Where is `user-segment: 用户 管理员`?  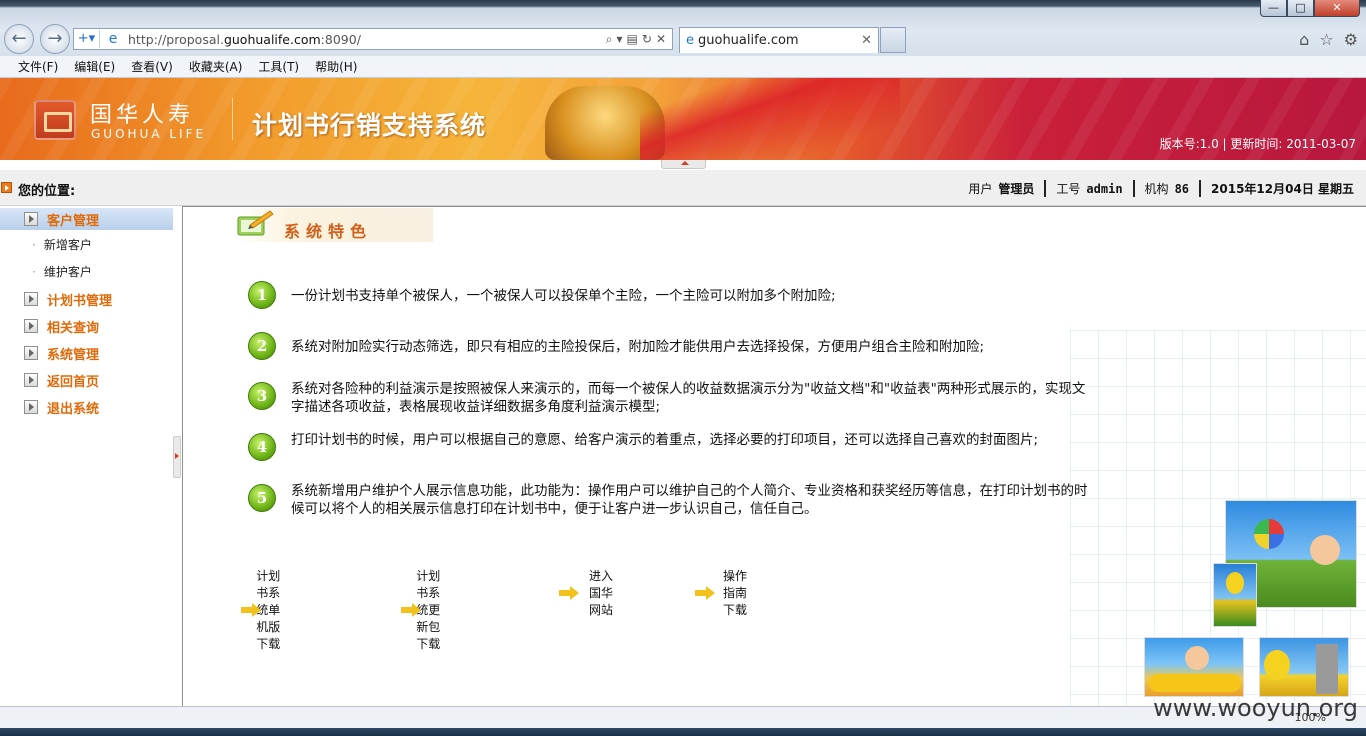
user-segment: 用户 管理员 is located at coordinates (1001, 189).